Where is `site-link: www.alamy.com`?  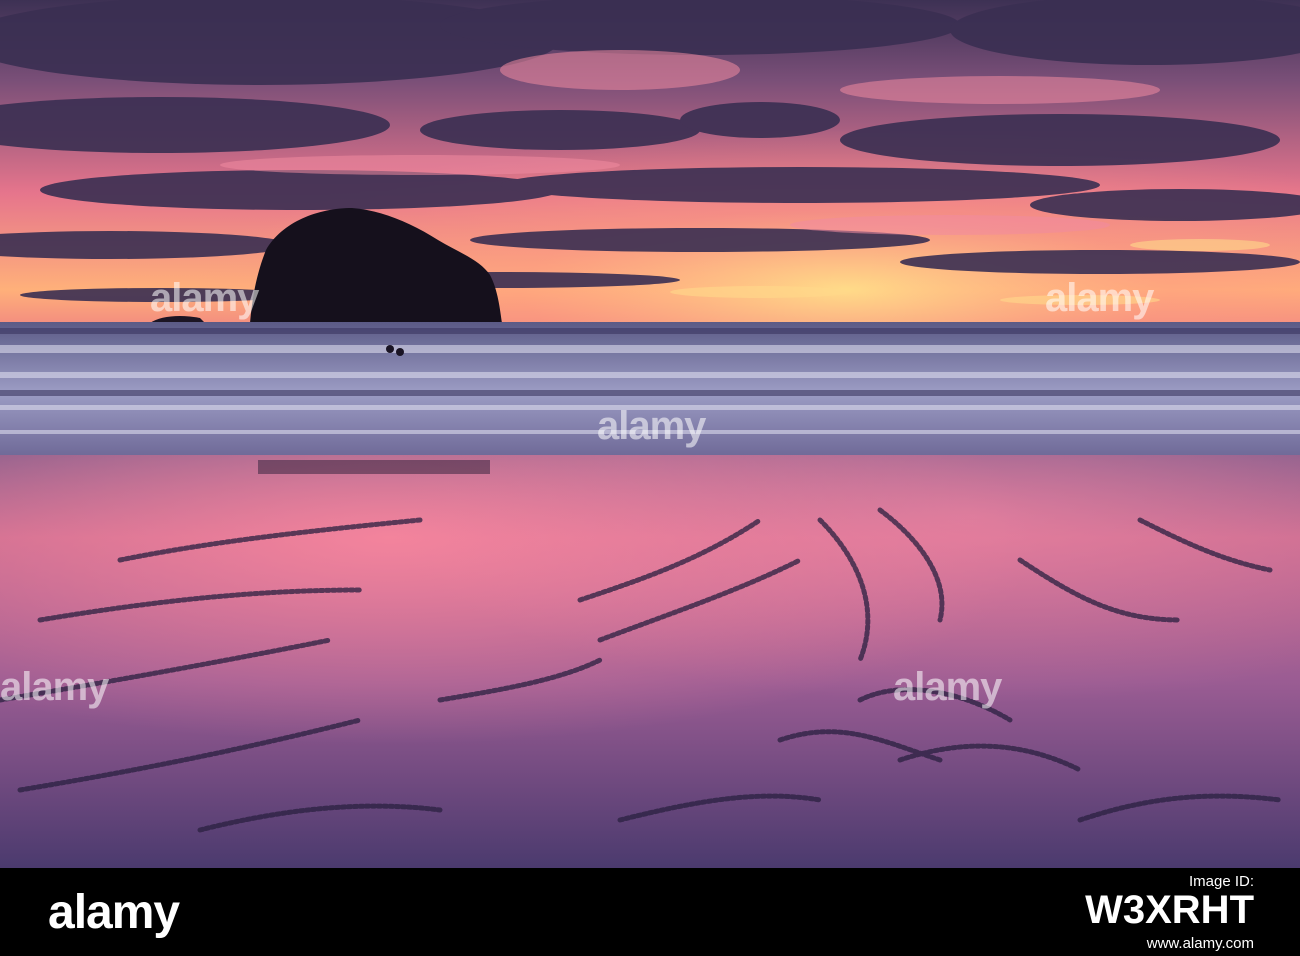
site-link: www.alamy.com is located at coordinates (1169, 943).